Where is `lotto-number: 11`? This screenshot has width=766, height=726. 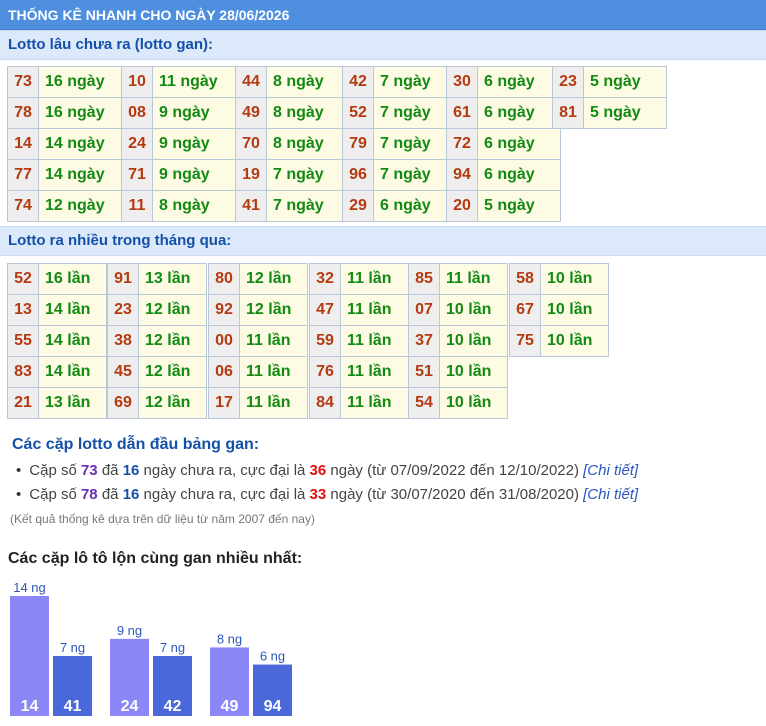 lotto-number: 11 is located at coordinates (137, 206).